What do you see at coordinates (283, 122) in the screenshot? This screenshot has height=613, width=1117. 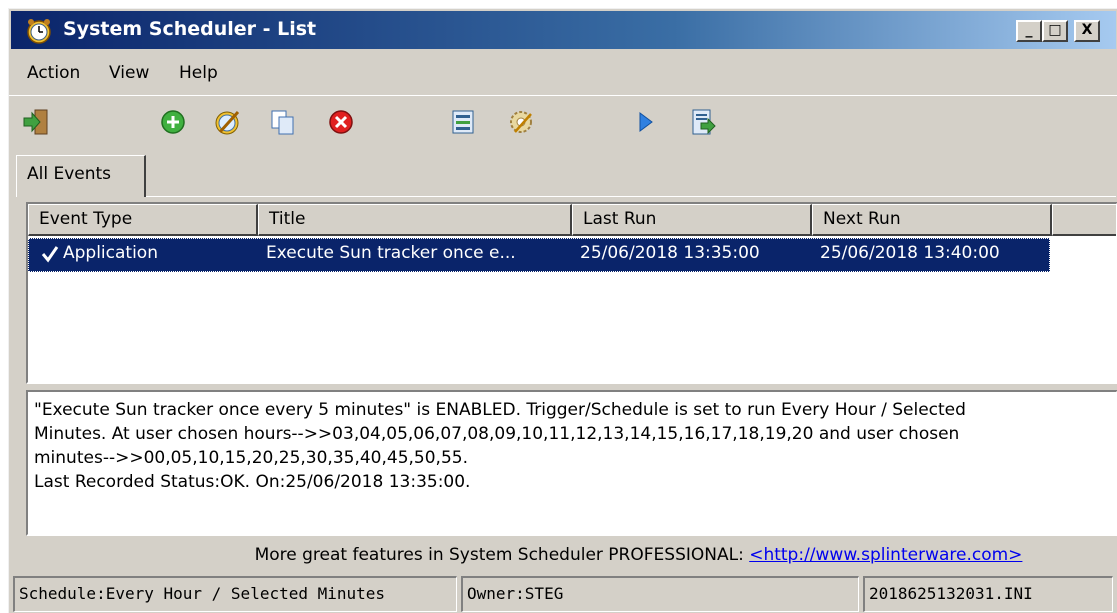 I see `copy-event-icon` at bounding box center [283, 122].